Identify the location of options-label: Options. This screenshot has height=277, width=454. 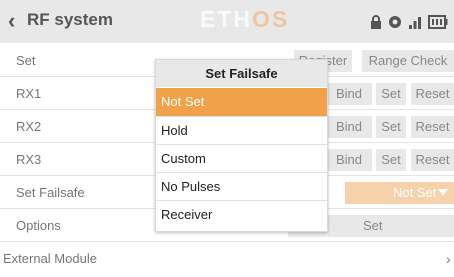
(38, 225).